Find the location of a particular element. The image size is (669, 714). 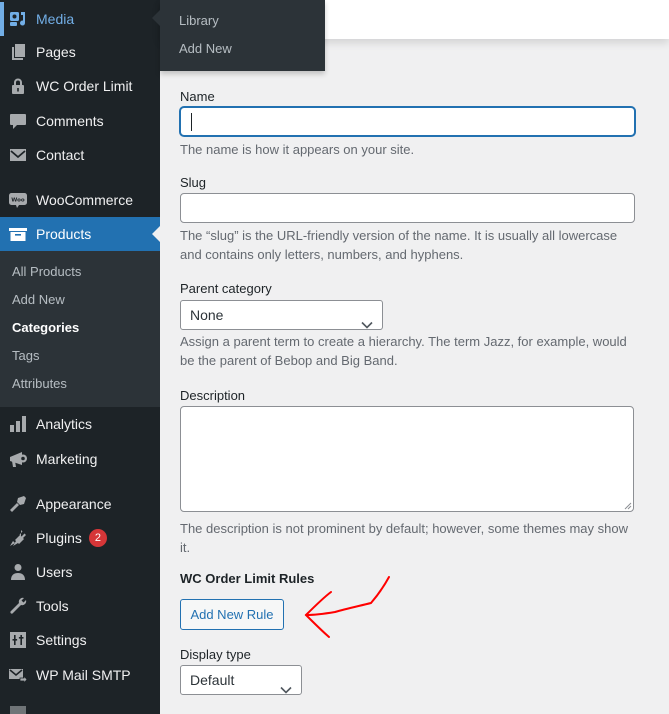

submenu-item-attributes: Attributes is located at coordinates (80, 384).